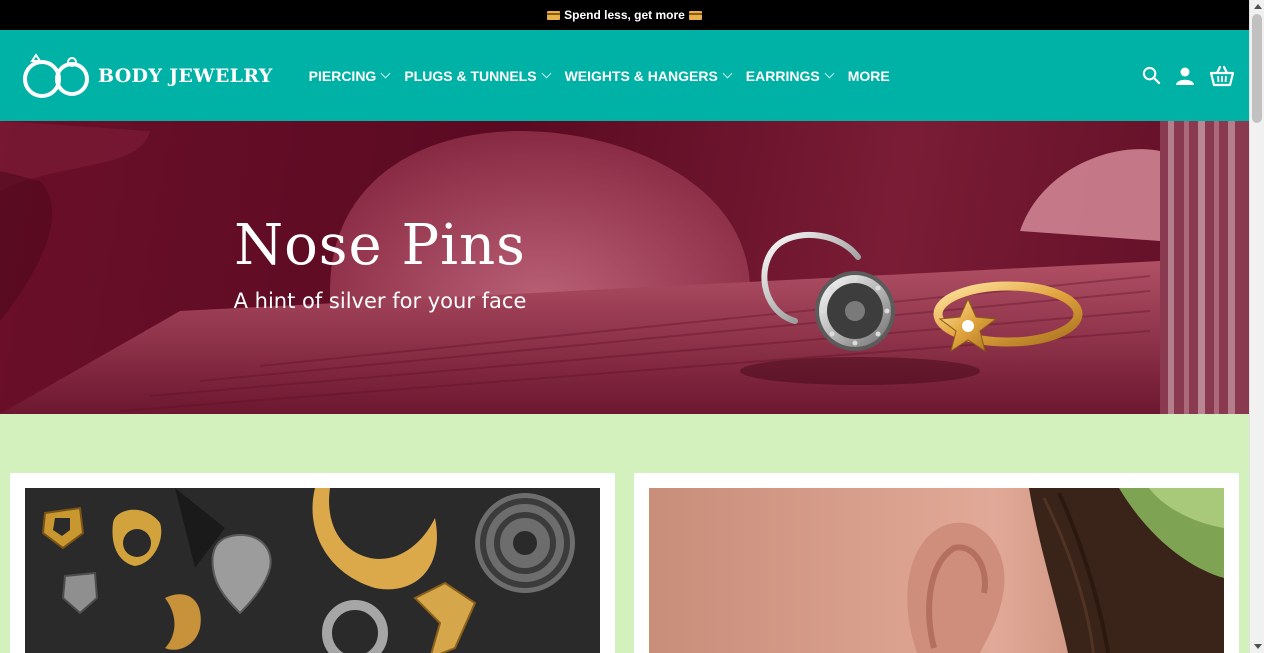 The width and height of the screenshot is (1264, 653). I want to click on search-icon, so click(1151, 75).